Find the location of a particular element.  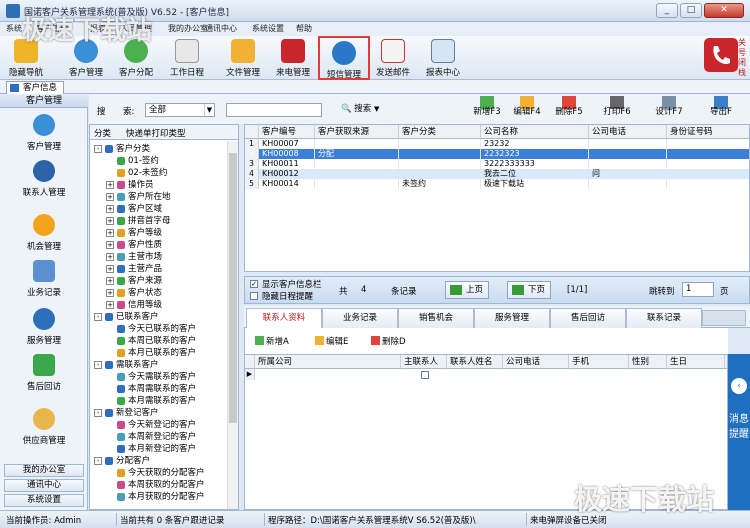

table-row: 4 KH00012 我去二位问 is located at coordinates (497, 174).